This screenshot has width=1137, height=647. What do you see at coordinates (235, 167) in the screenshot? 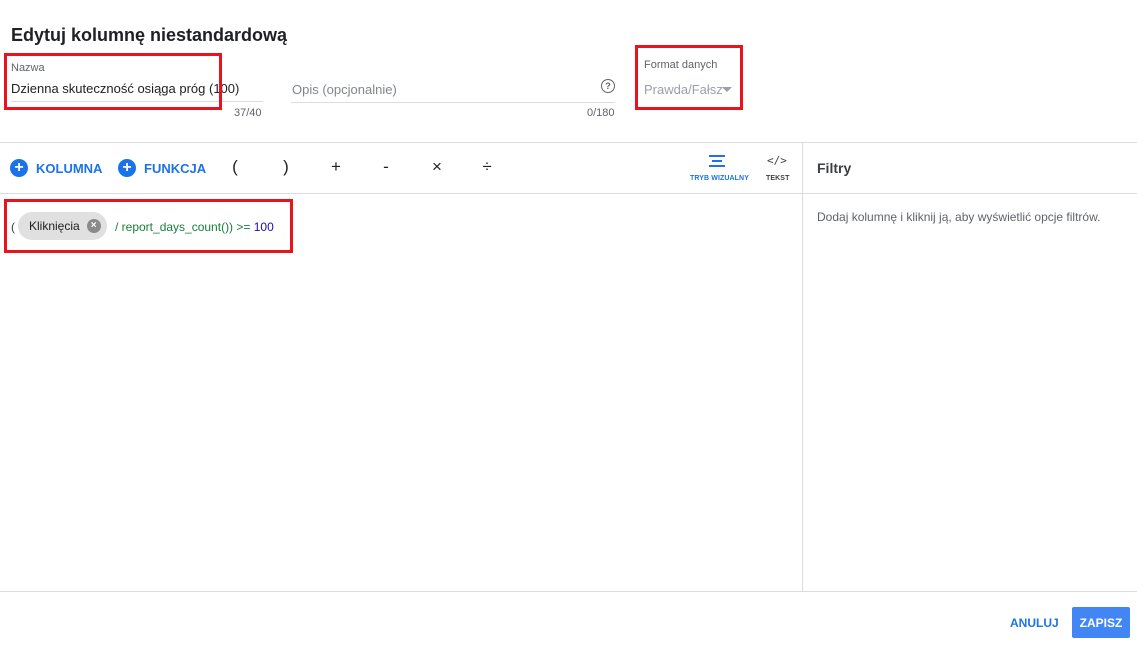
I see `open-paren-button: (` at bounding box center [235, 167].